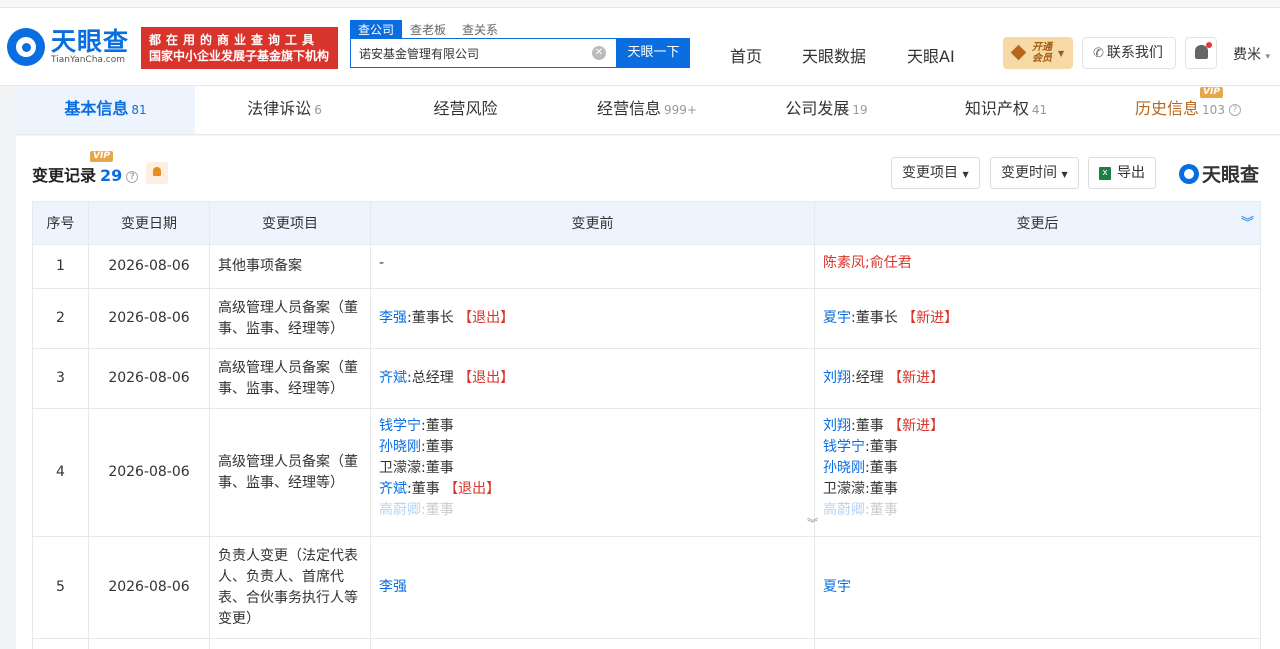  What do you see at coordinates (465, 110) in the screenshot?
I see `tab-risk: 经营风险` at bounding box center [465, 110].